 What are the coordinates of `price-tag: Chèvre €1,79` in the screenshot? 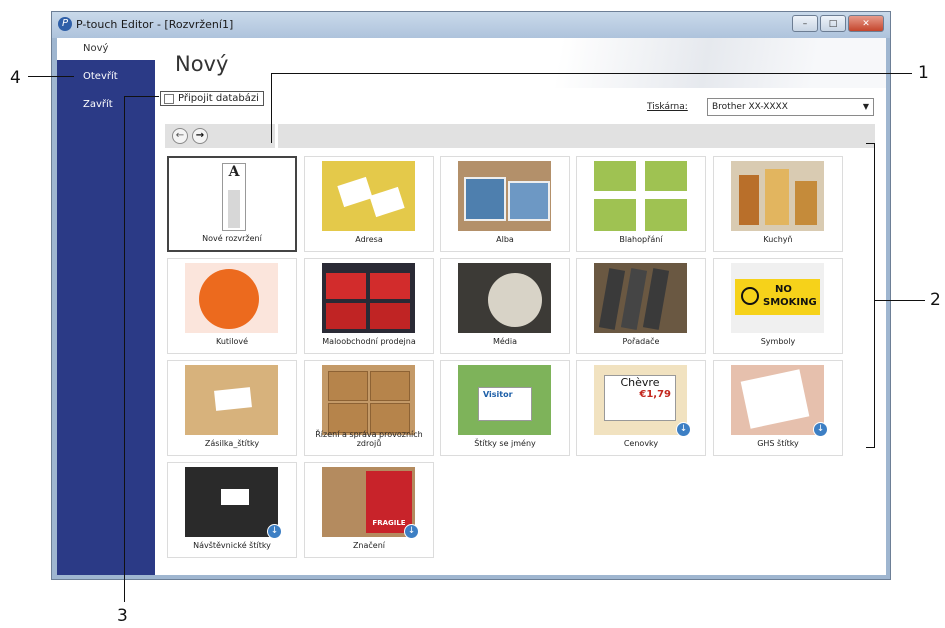 It's located at (640, 398).